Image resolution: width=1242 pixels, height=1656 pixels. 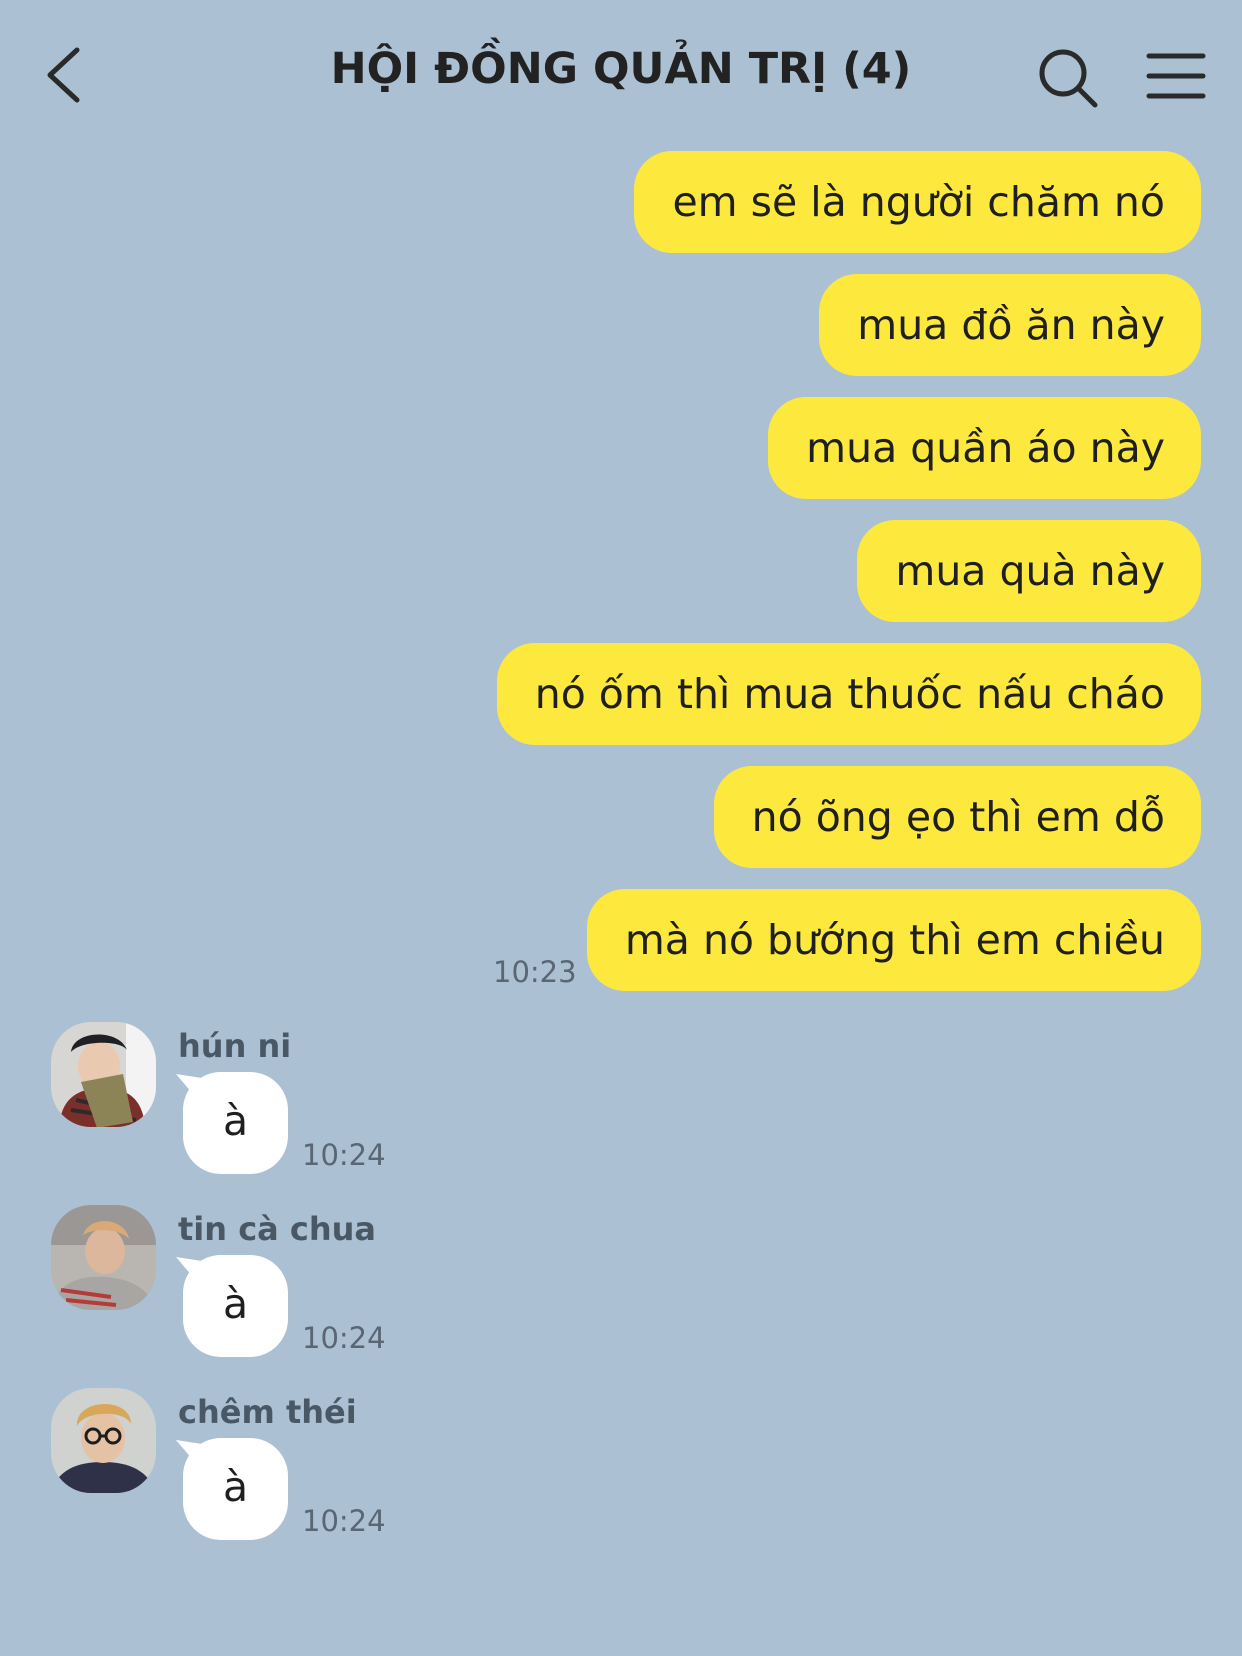 I want to click on outgoing-message: mua quần áo này, so click(x=984, y=448).